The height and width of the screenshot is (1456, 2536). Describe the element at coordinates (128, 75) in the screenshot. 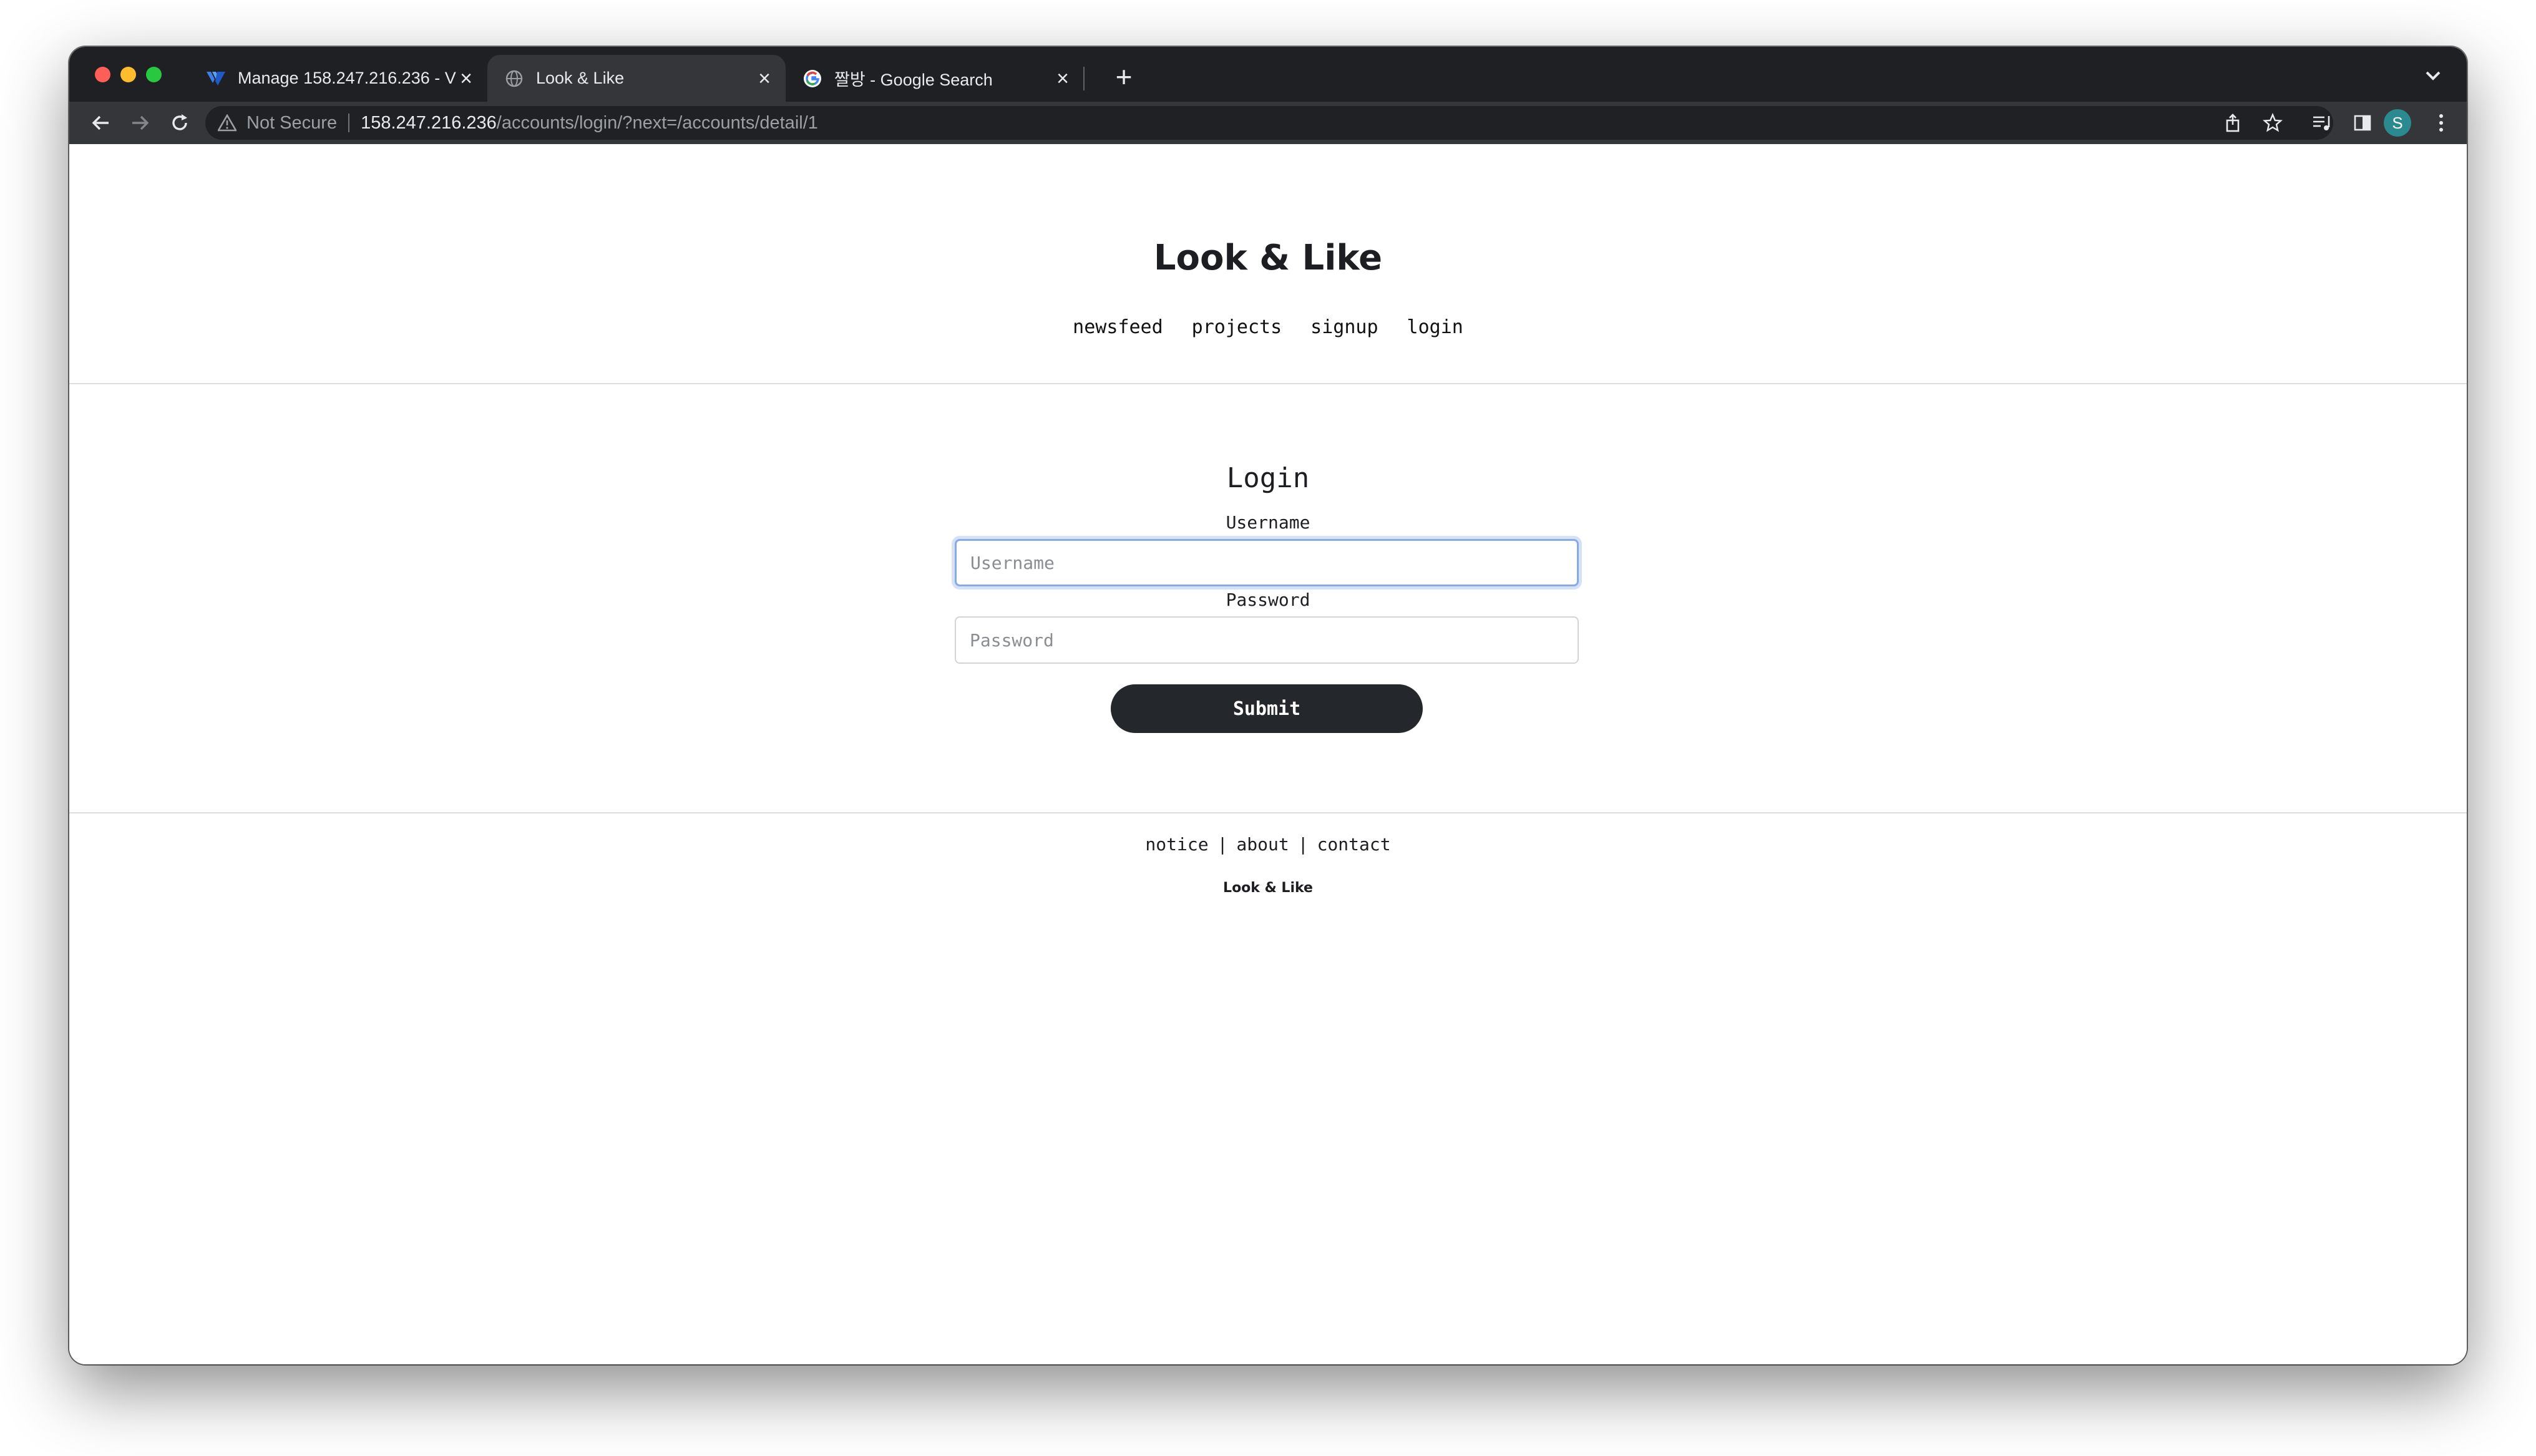

I see `minimize-window-button` at that location.